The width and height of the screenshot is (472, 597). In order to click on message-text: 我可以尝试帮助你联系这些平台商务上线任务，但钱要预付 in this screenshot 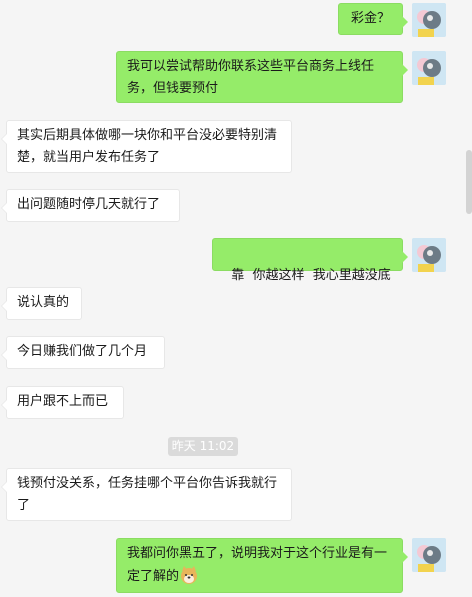, I will do `click(251, 77)`.